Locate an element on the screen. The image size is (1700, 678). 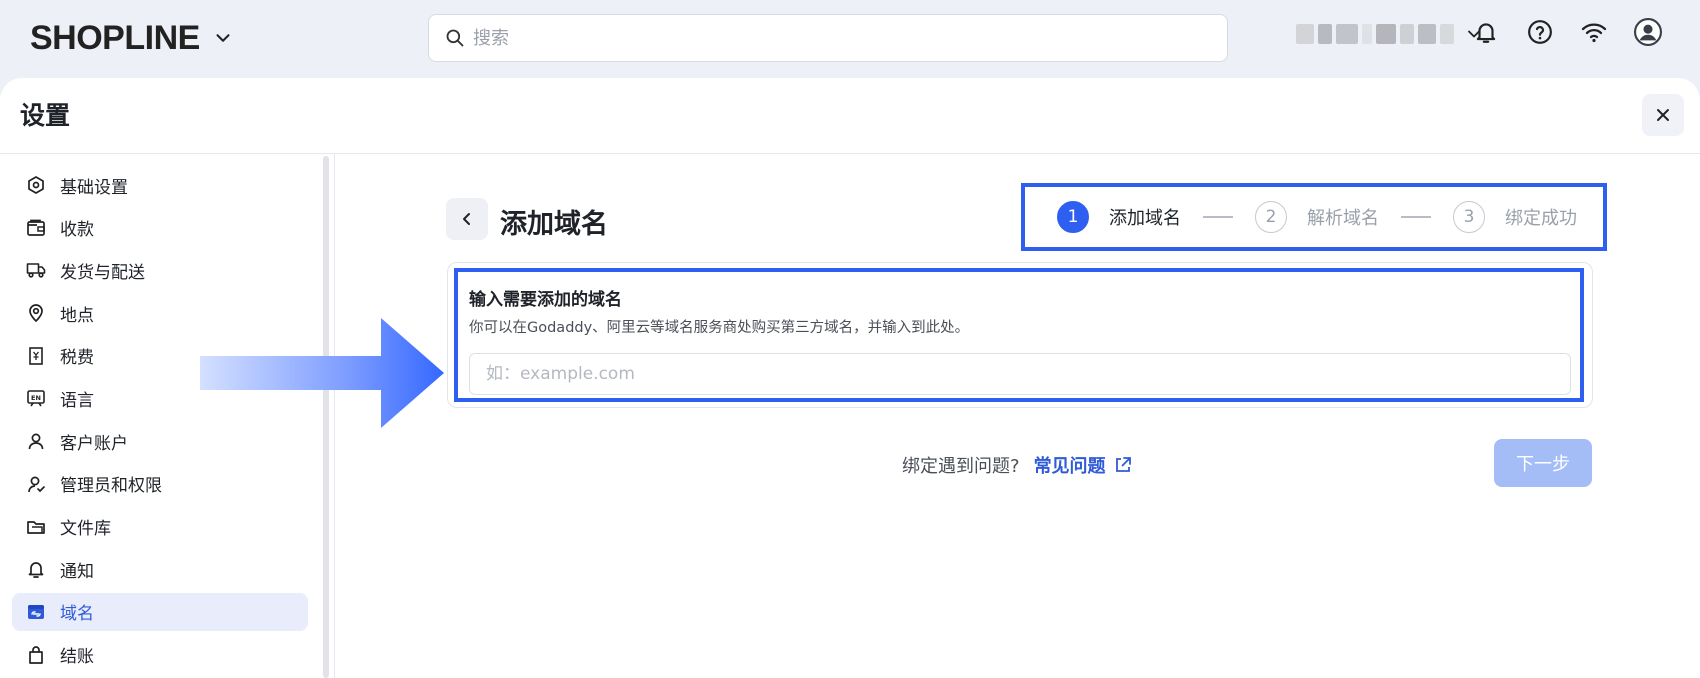
content-heading: 添加域名 is located at coordinates (554, 224).